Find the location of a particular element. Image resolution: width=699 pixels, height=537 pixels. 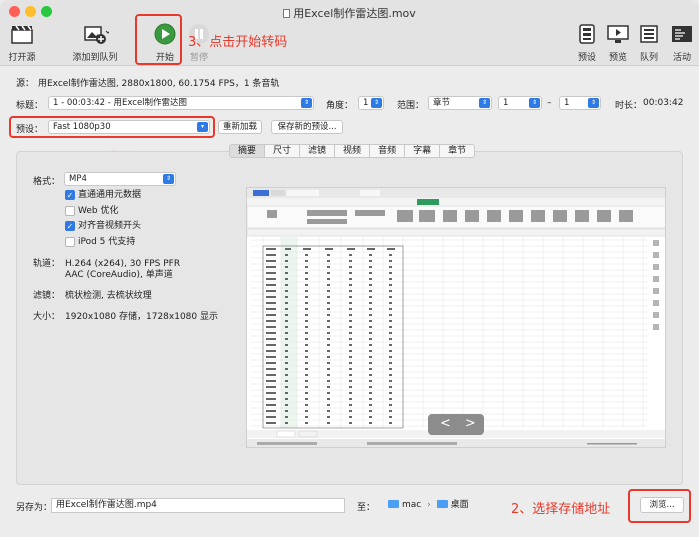

title-label: 标题： is located at coordinates (30, 106).